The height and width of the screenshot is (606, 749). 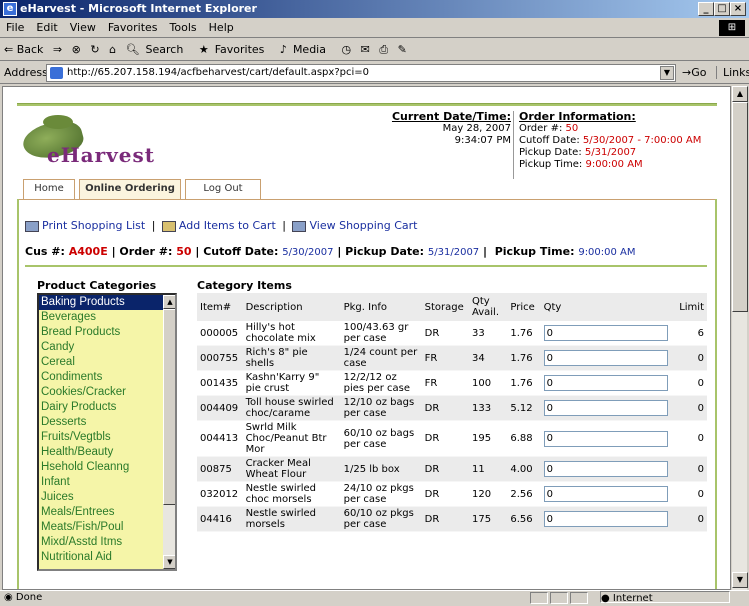 I want to click on category-items-heading: Category Items, so click(x=244, y=285).